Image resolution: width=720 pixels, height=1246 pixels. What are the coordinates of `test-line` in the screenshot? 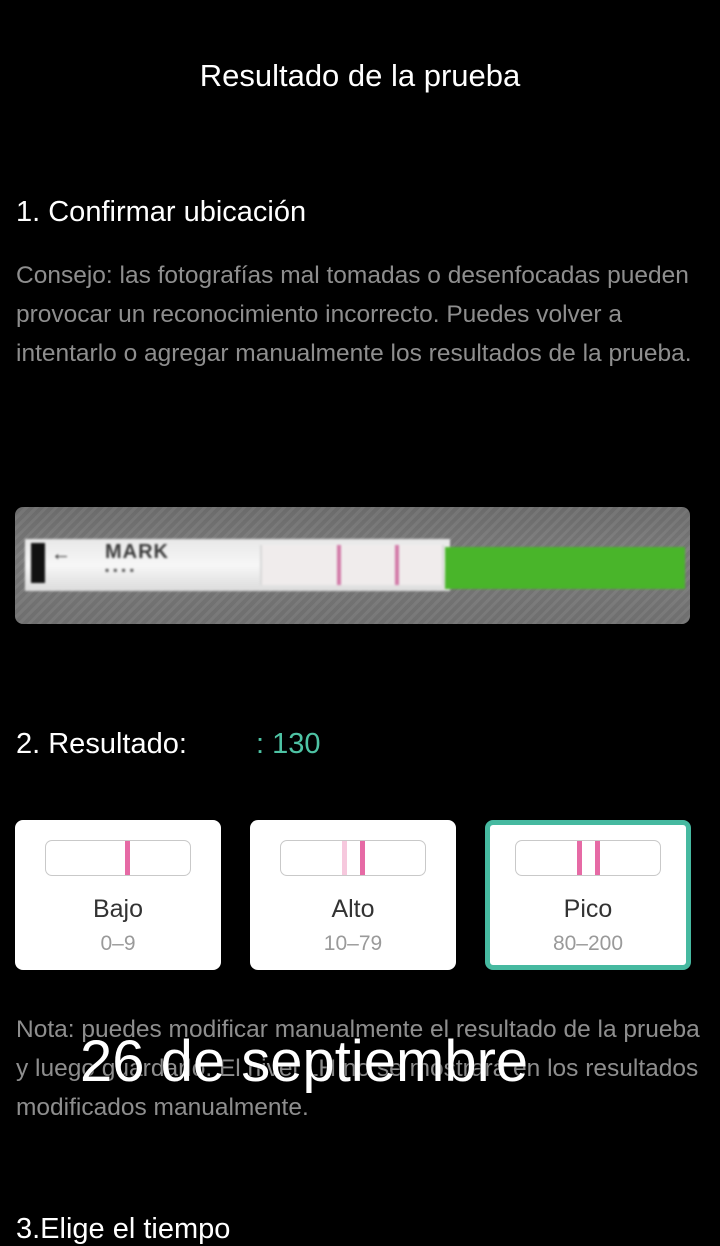 It's located at (579, 858).